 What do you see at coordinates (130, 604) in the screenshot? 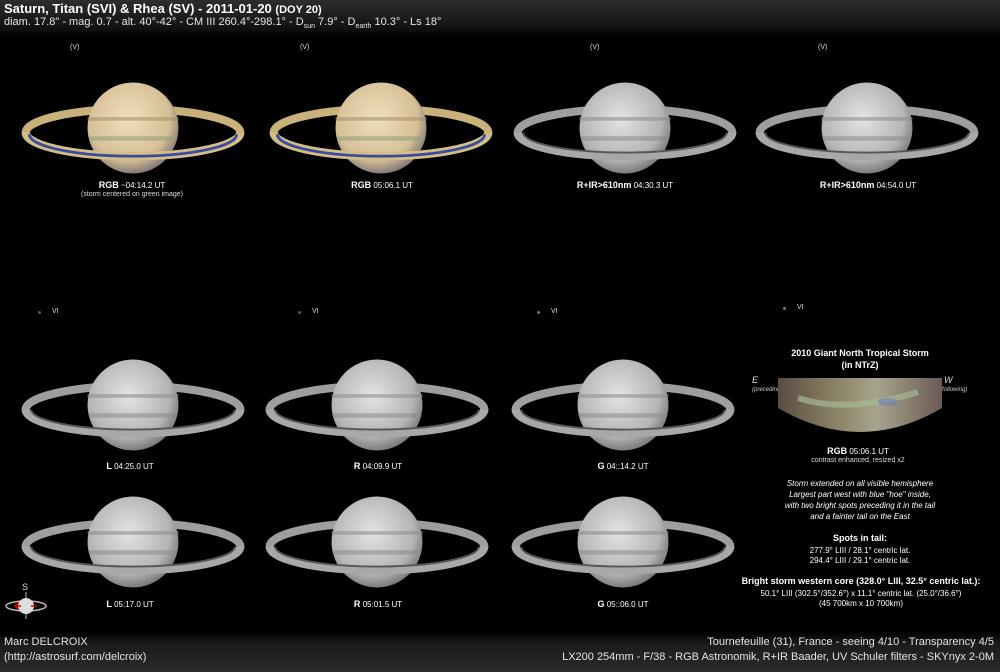
I see `image-caption: L 05:17.0 UT` at bounding box center [130, 604].